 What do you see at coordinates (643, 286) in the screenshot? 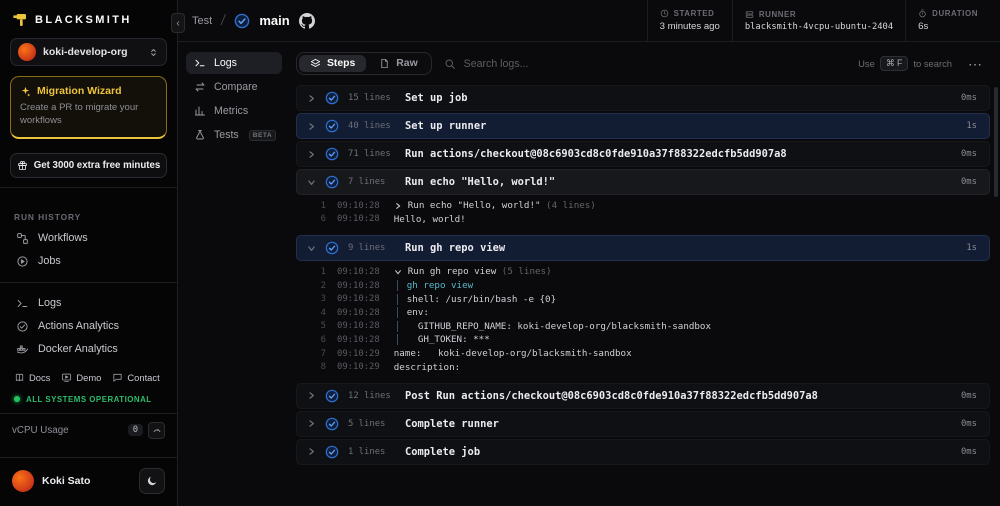
I see `log-line: 2 09:10:28 gh repo view` at bounding box center [643, 286].